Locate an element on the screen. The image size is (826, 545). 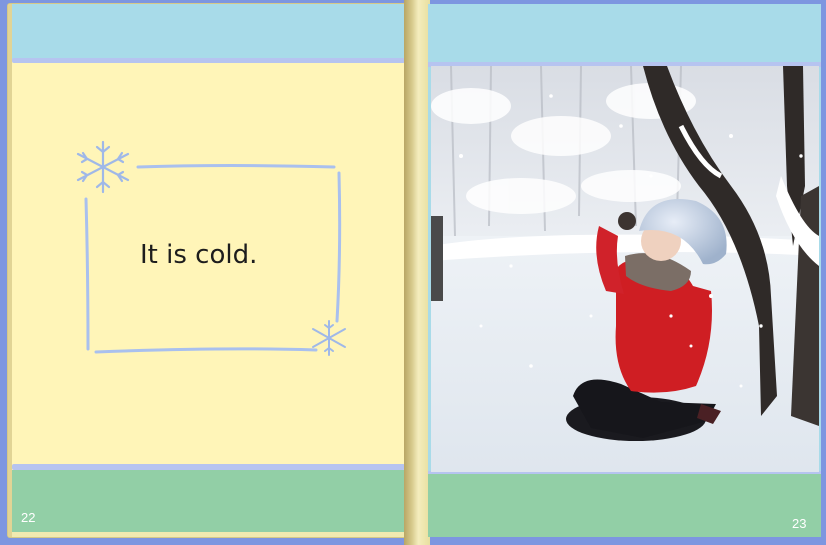
page-number-right: 23 is located at coordinates (799, 523).